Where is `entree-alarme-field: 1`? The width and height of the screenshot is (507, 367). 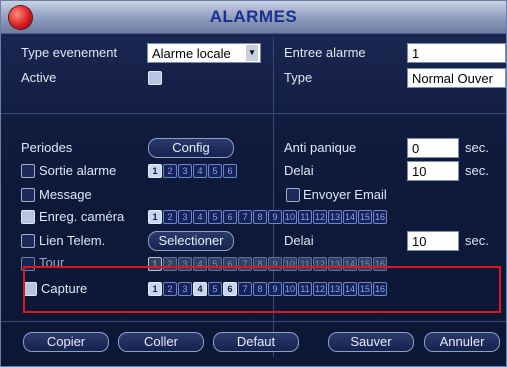 entree-alarme-field: 1 is located at coordinates (456, 53).